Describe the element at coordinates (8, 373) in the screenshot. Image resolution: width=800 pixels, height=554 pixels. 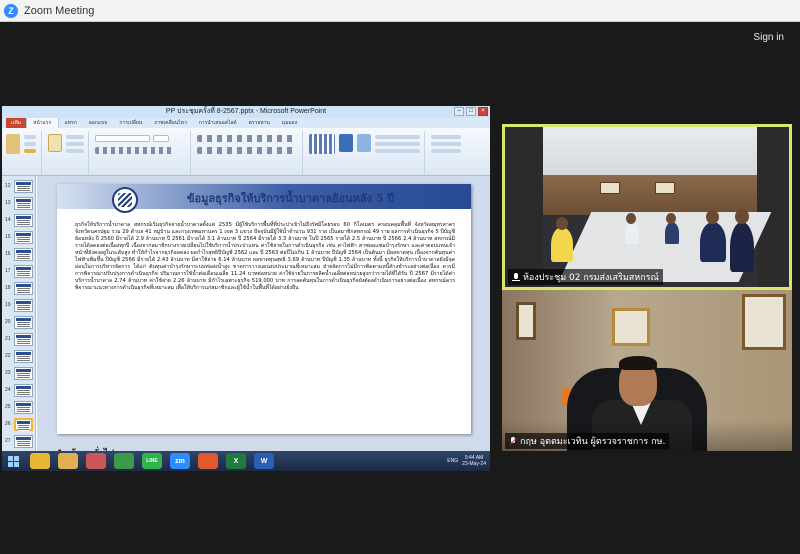
I see `thumbnail-number: 23` at that location.